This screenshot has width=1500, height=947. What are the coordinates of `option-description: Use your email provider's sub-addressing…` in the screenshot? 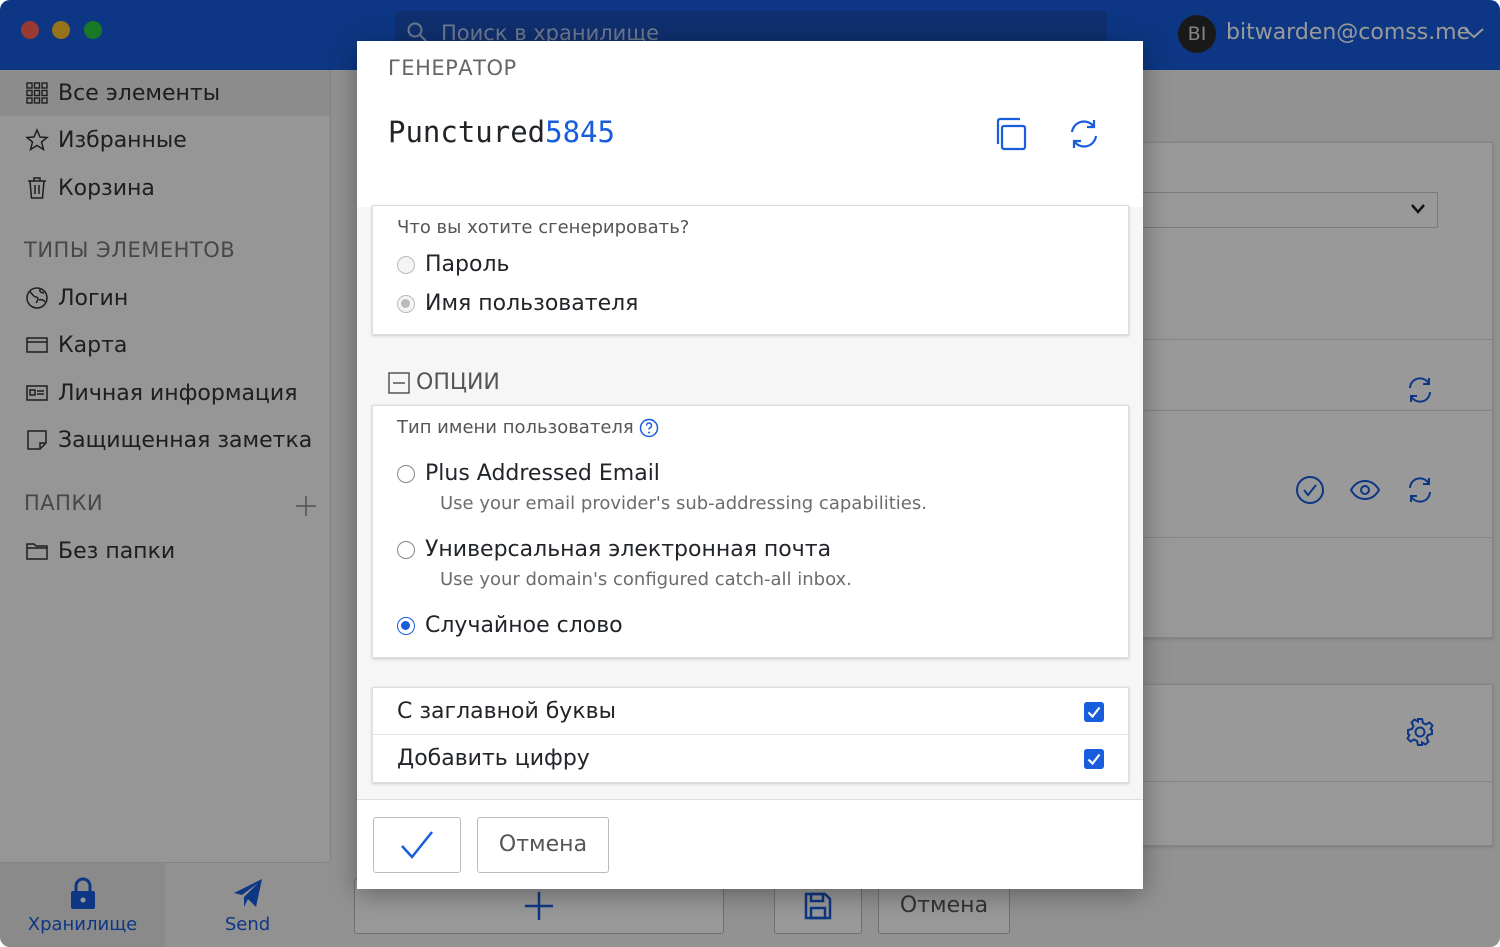 It's located at (683, 503).